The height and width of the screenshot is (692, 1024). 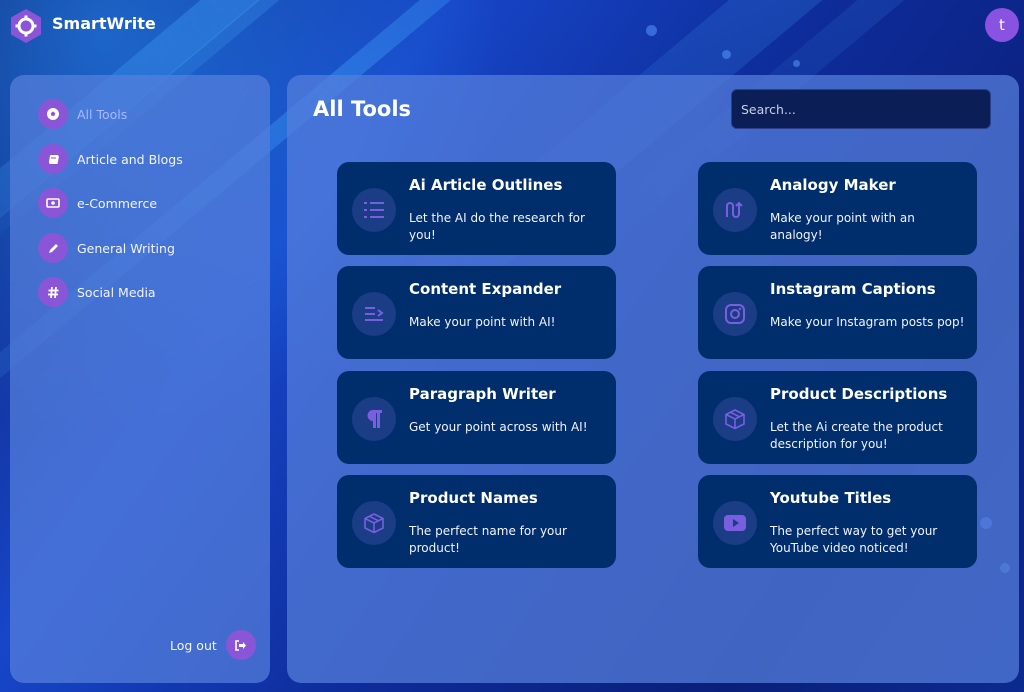 I want to click on user-avatar: t, so click(x=1002, y=25).